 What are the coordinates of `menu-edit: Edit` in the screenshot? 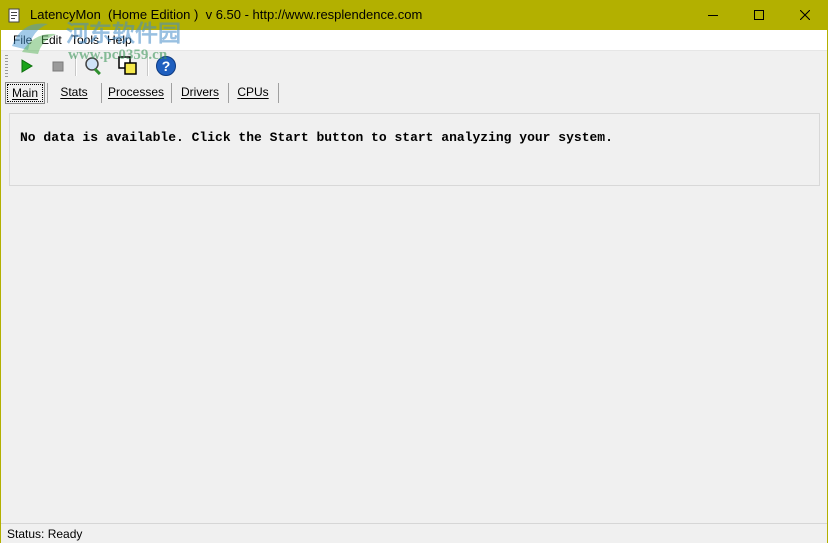 It's located at (51, 40).